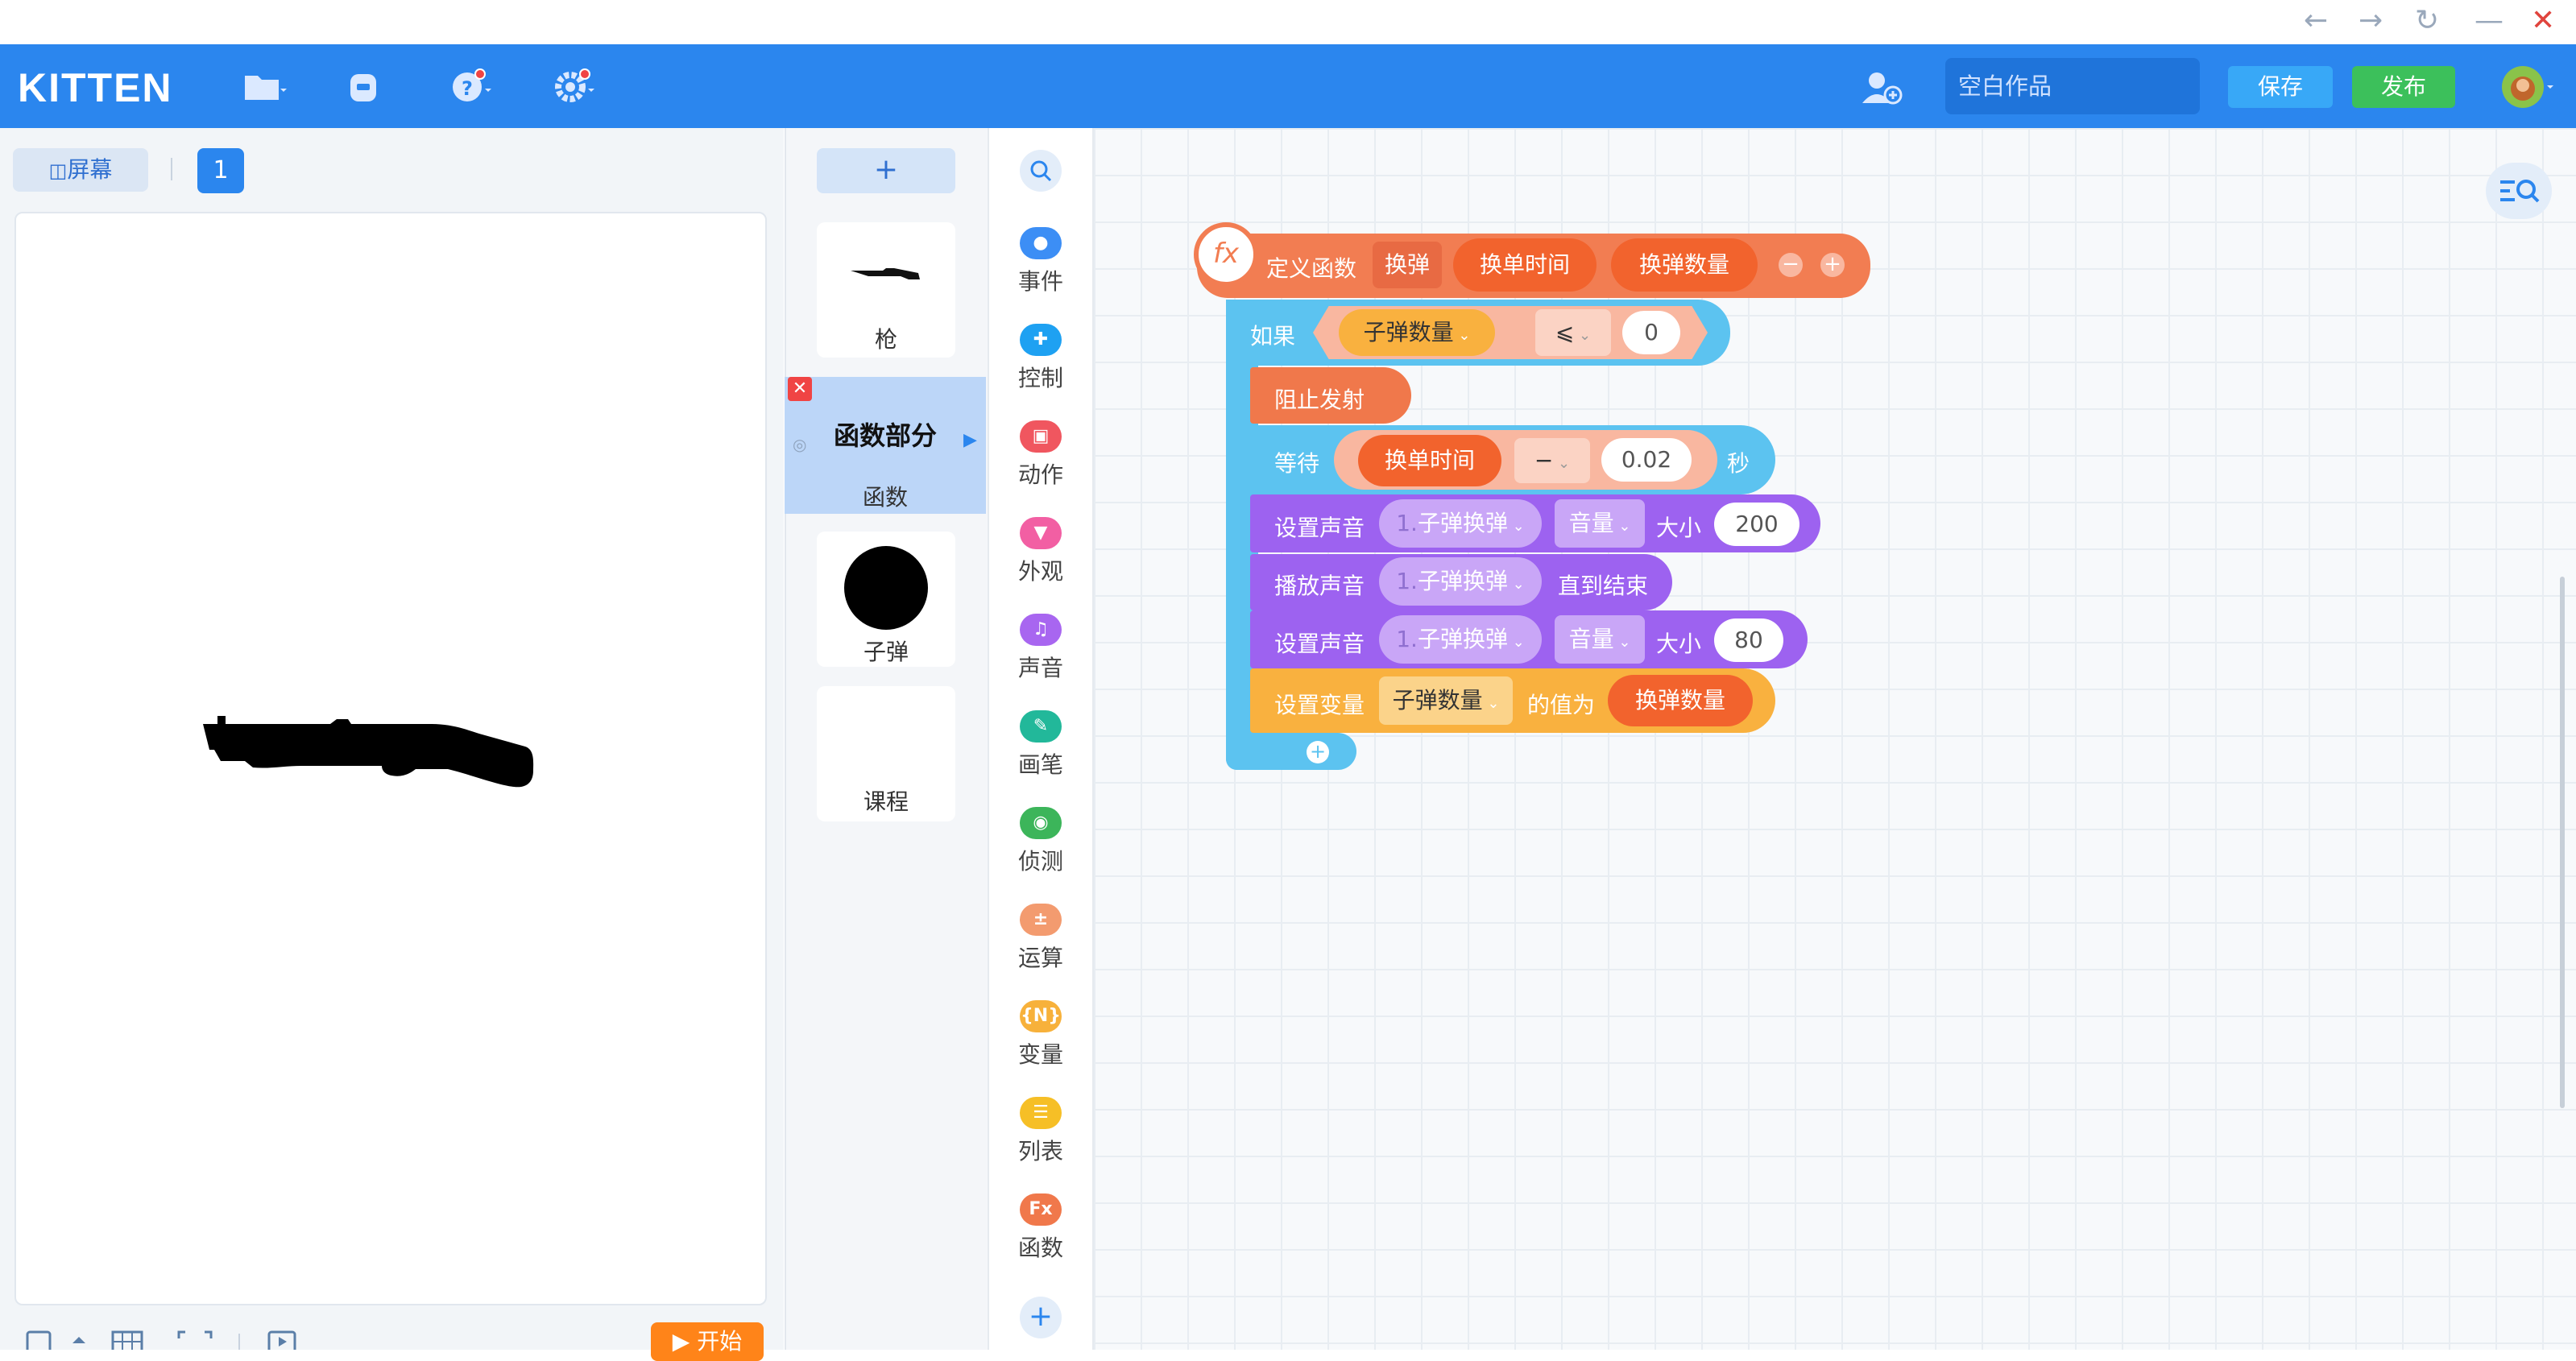  I want to click on sprite-name: 课程, so click(886, 801).